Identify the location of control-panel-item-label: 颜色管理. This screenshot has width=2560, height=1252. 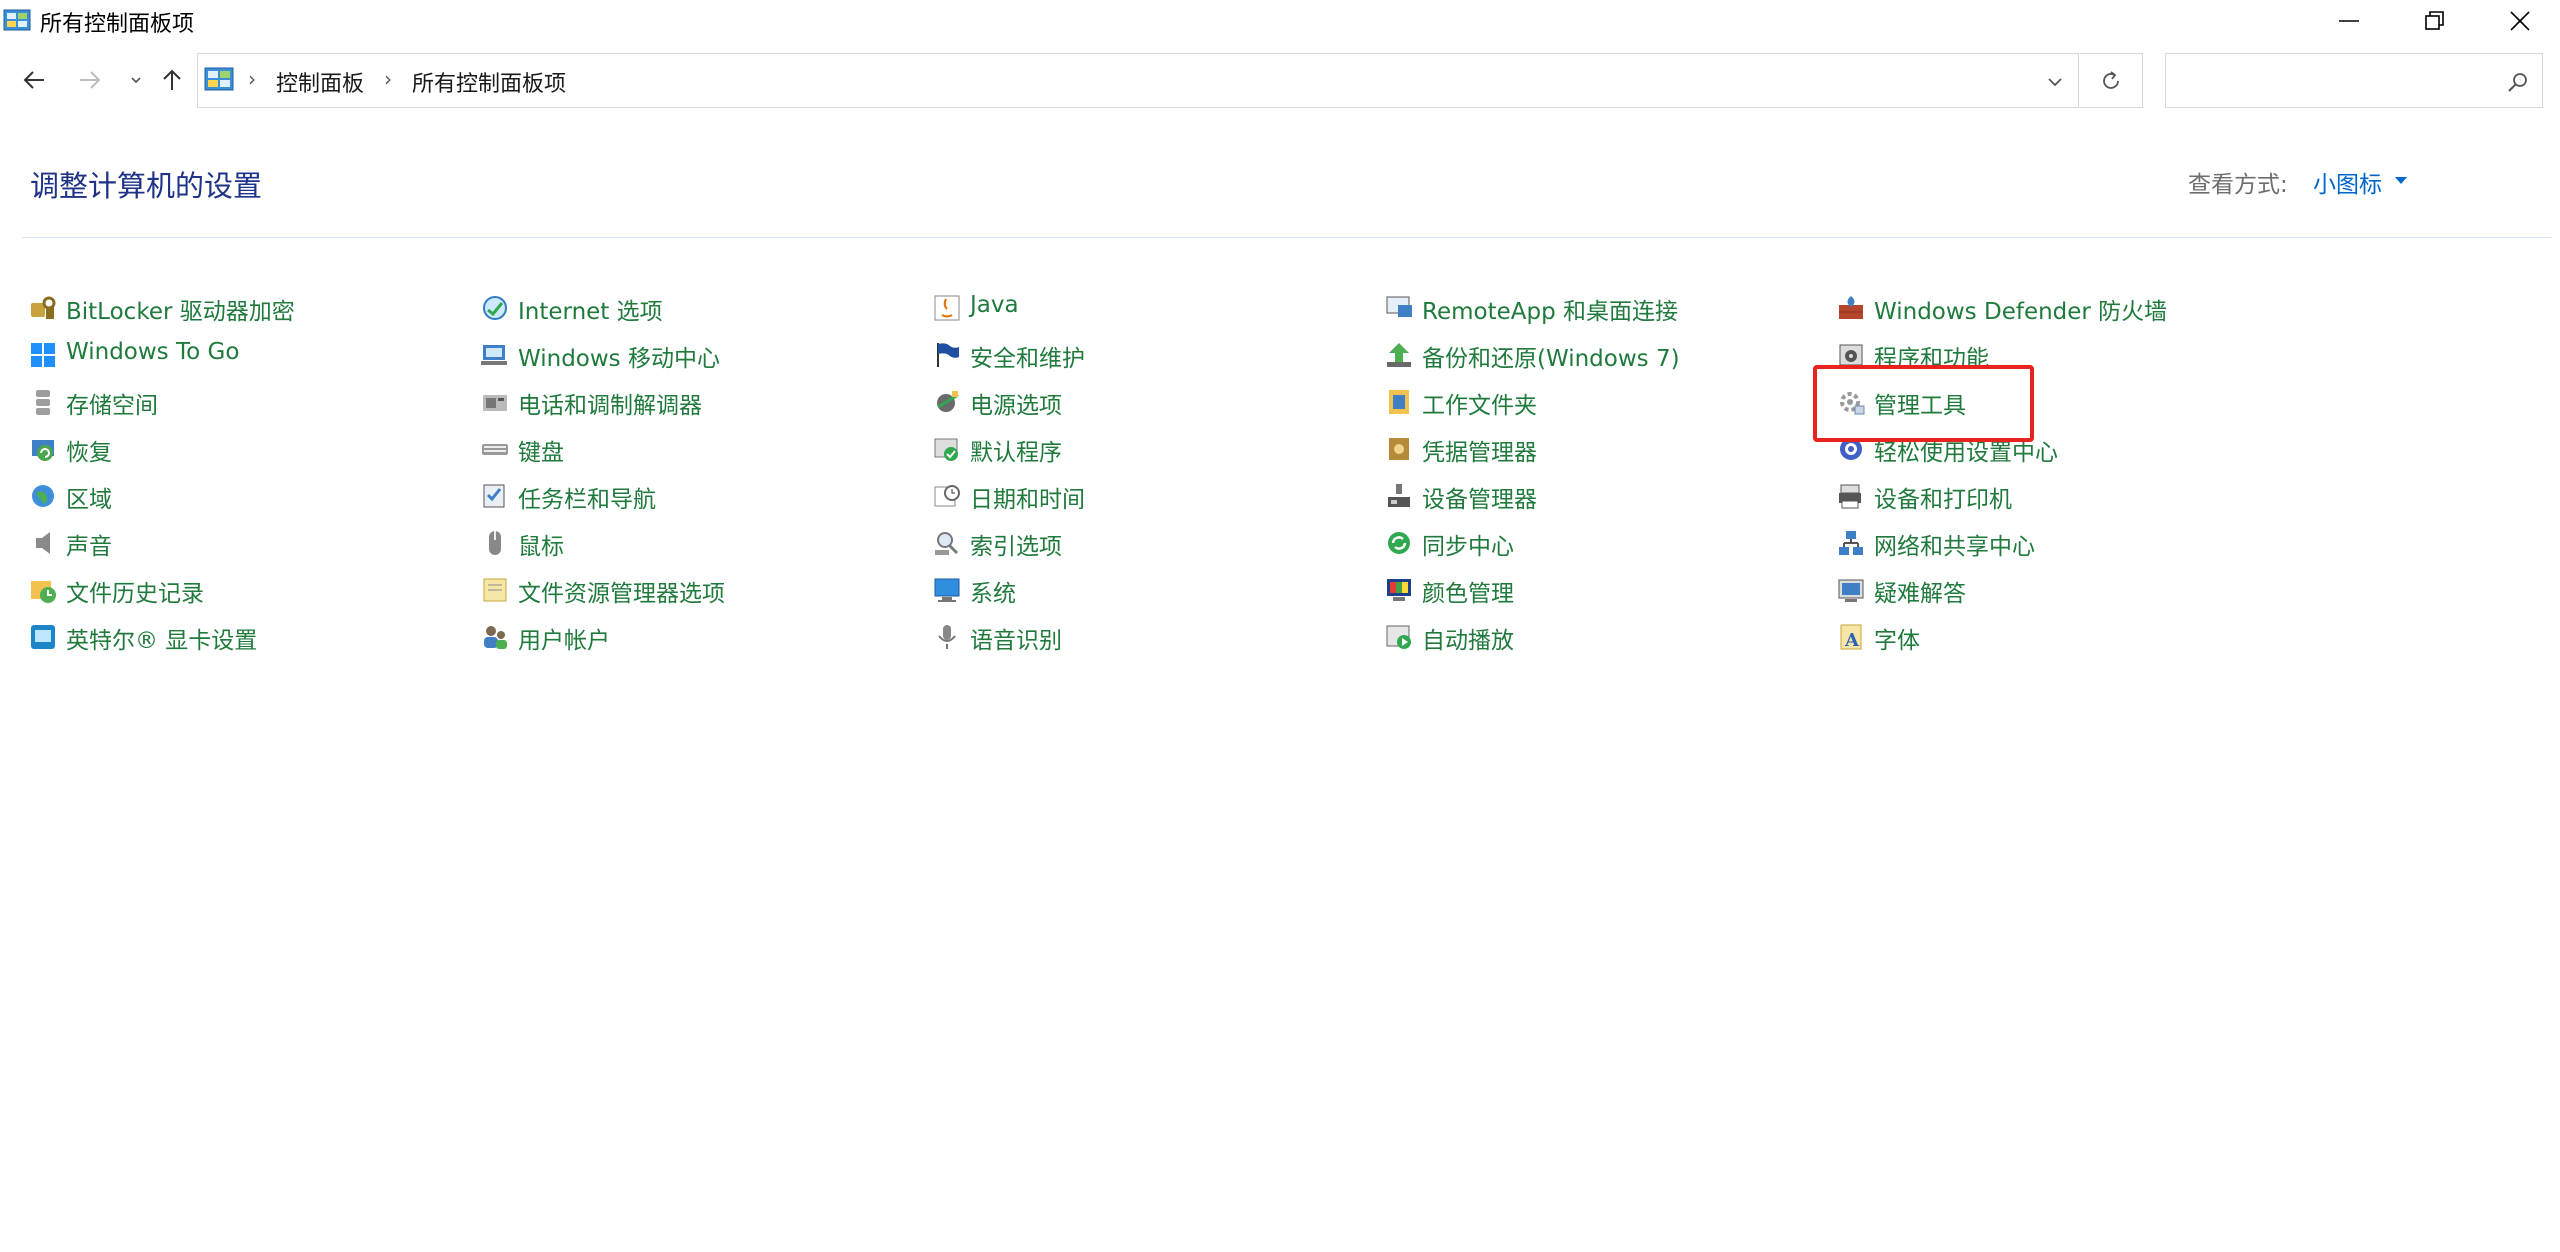
(1468, 591).